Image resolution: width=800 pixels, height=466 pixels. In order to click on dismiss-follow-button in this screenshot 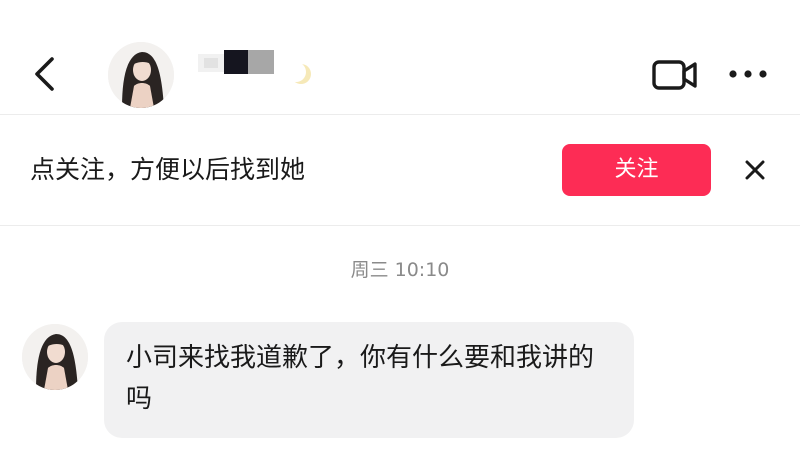, I will do `click(755, 170)`.